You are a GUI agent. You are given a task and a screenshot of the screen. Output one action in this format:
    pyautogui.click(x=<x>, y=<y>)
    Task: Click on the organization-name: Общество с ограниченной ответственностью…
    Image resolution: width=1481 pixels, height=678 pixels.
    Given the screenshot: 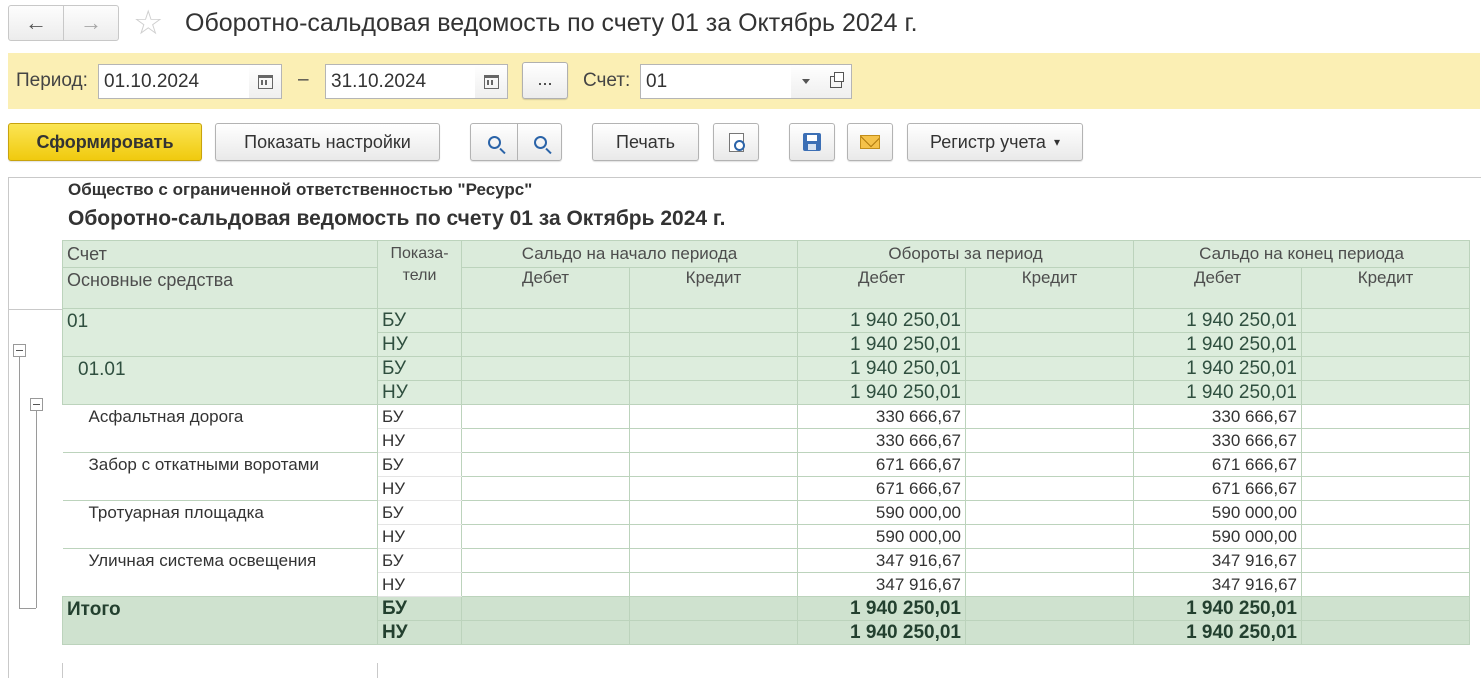 What is the action you would take?
    pyautogui.click(x=300, y=189)
    